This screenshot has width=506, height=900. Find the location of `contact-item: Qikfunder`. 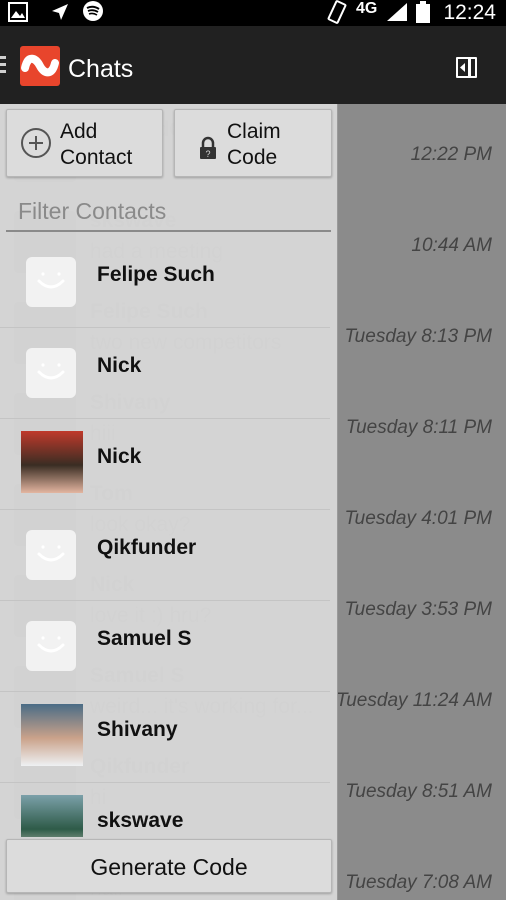

contact-item: Qikfunder is located at coordinates (165, 555).